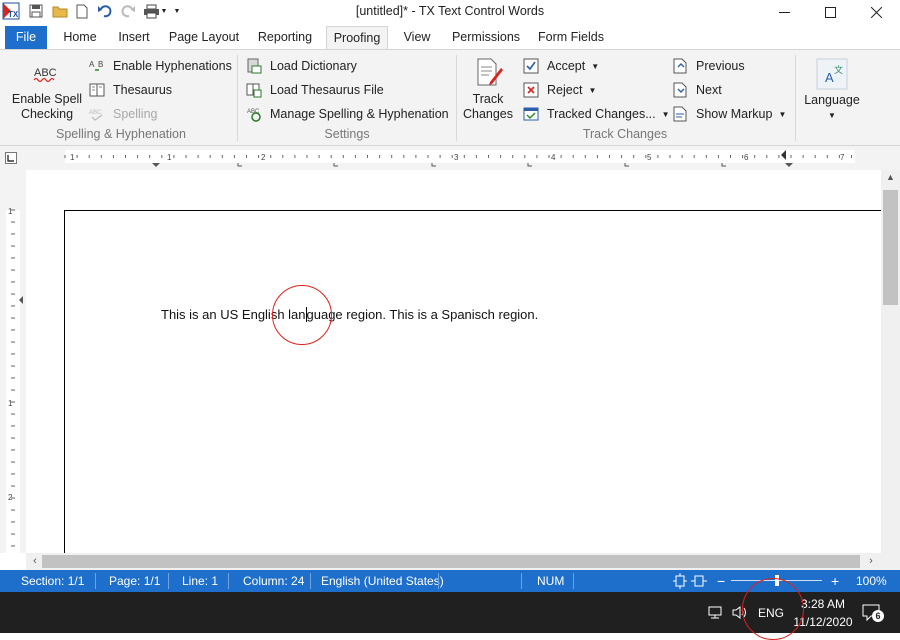 This screenshot has width=900, height=640. What do you see at coordinates (60, 11) in the screenshot?
I see `open-folder-icon` at bounding box center [60, 11].